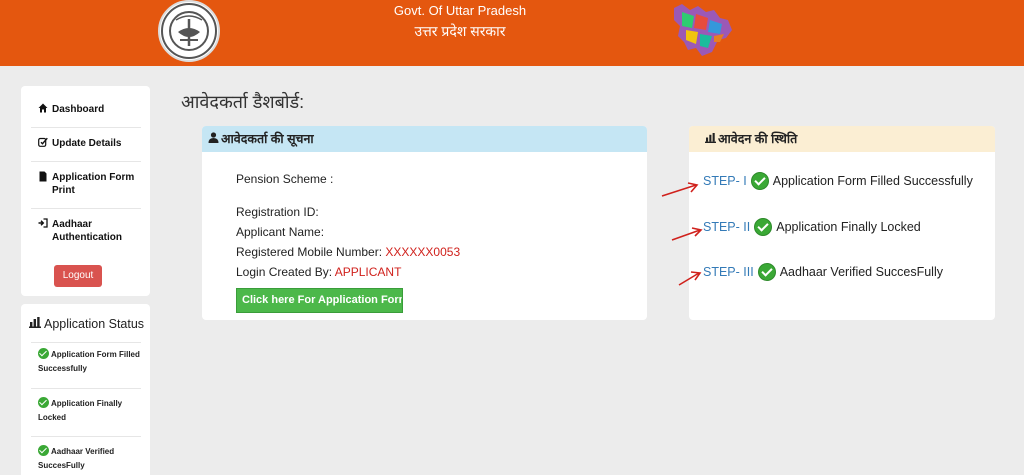  I want to click on sidebar-item-application-form-print: Application Form Print, so click(85, 184).